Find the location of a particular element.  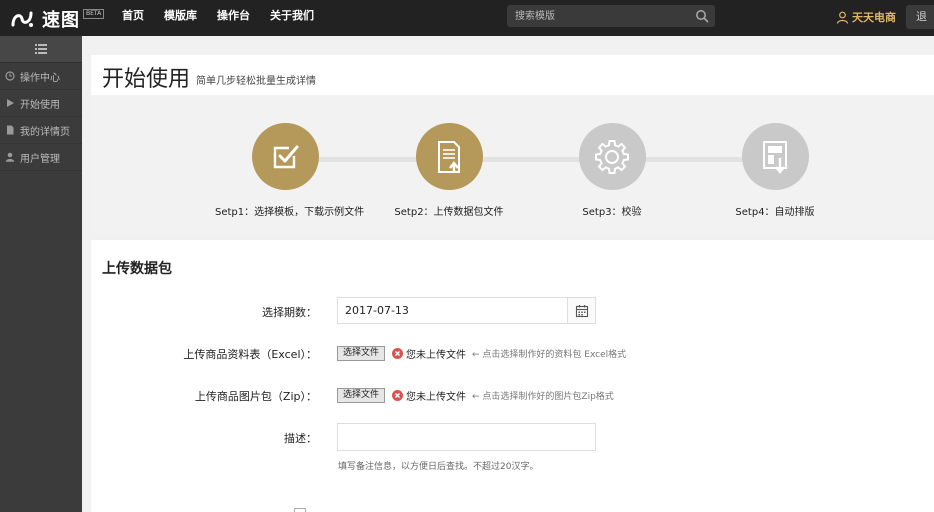

search-bar is located at coordinates (611, 16).